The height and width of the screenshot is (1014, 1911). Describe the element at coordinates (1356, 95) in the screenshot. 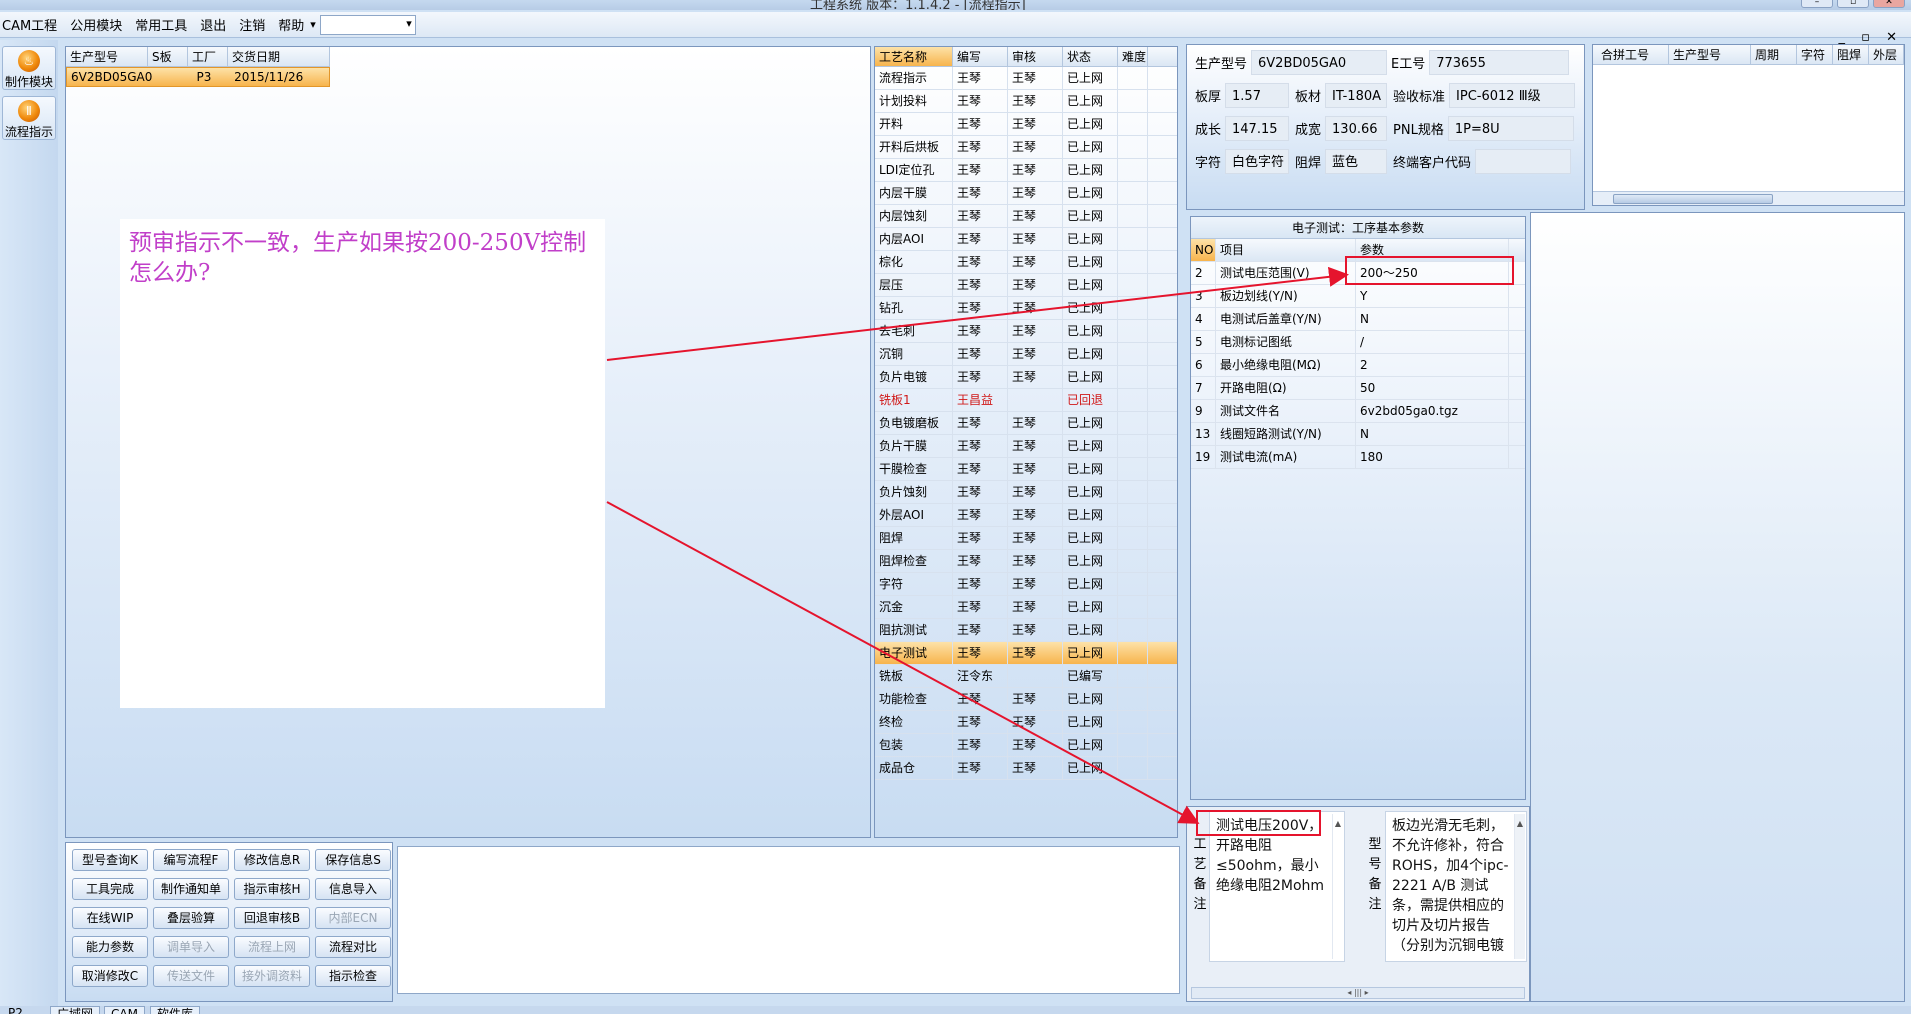

I see `field-material: IT-180A` at that location.